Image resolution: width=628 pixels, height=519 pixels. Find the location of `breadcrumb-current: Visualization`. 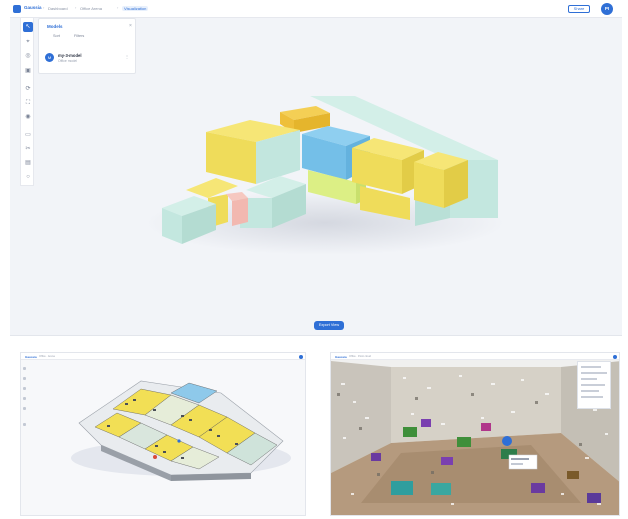

breadcrumb-current: Visualization is located at coordinates (135, 8).